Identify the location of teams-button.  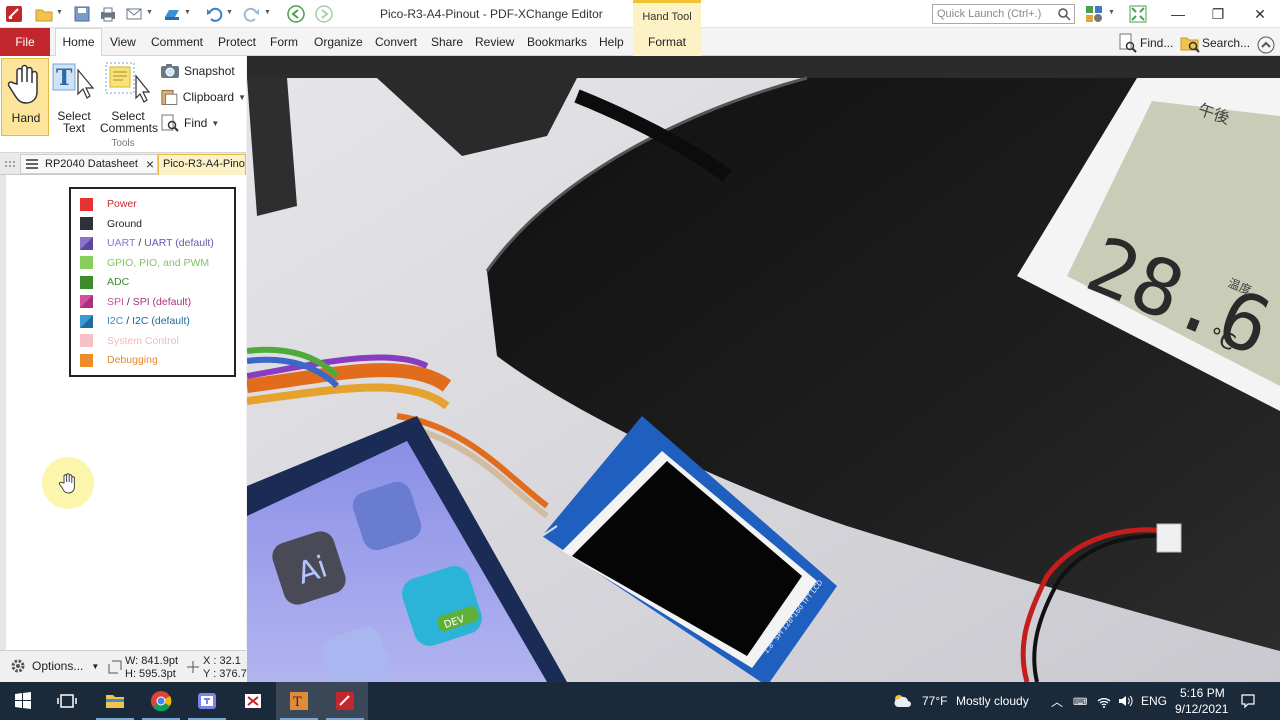
(207, 701).